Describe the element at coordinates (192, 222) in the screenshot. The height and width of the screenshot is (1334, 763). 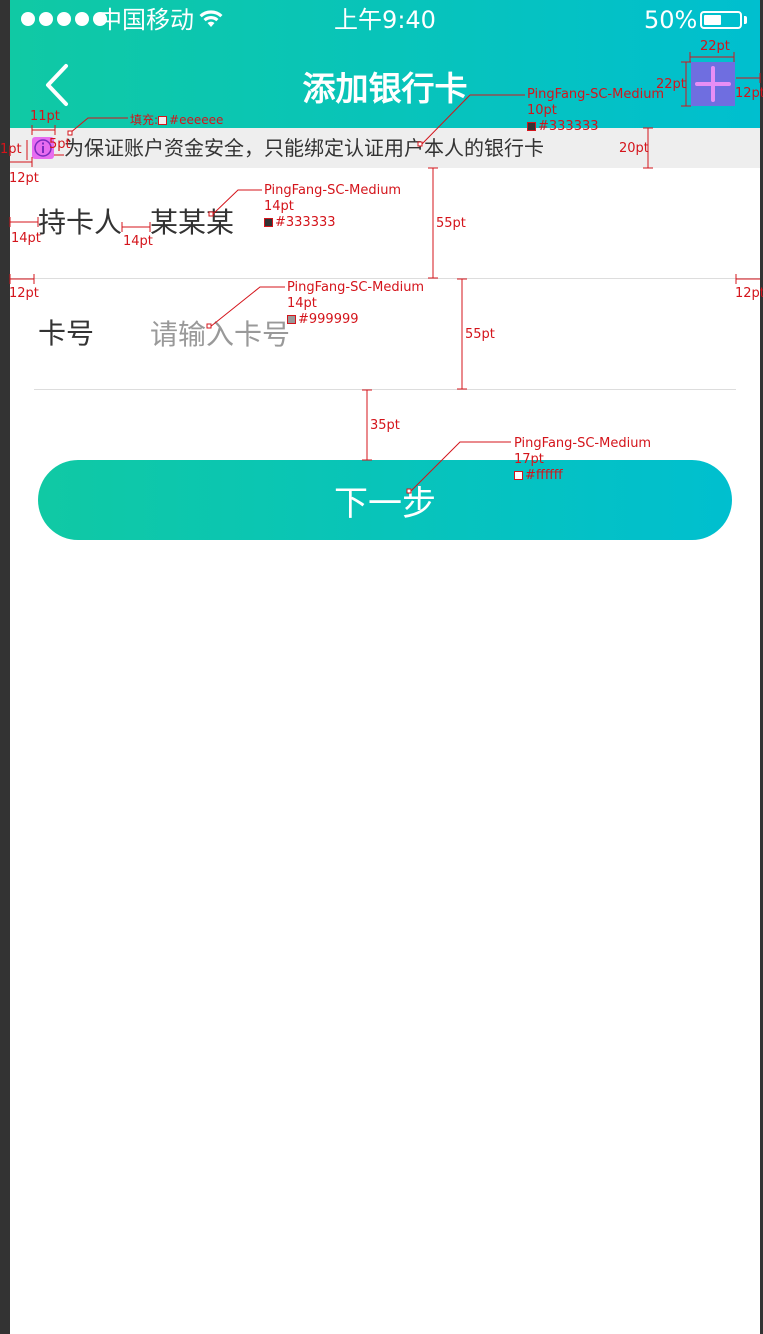
I see `cardholder-value: 某某某` at that location.